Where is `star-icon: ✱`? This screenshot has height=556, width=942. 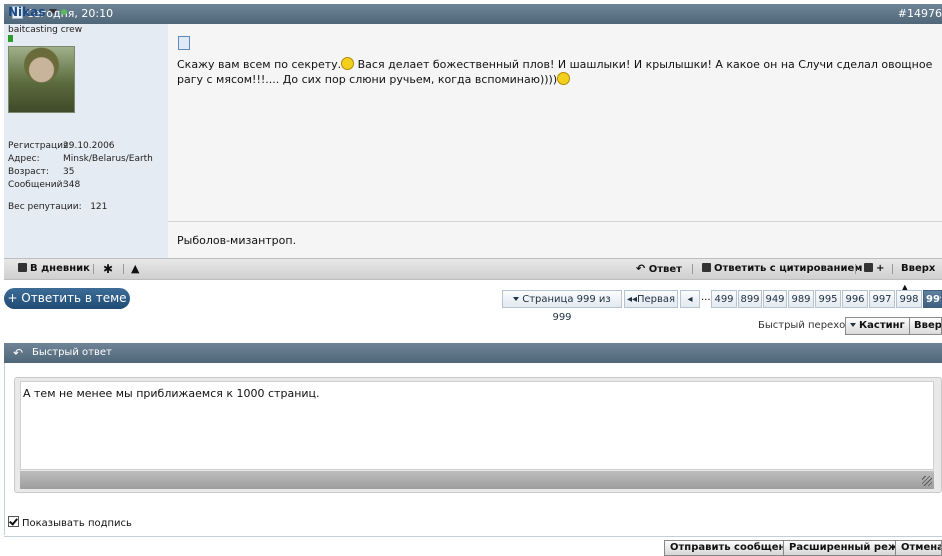
star-icon: ✱ is located at coordinates (108, 269).